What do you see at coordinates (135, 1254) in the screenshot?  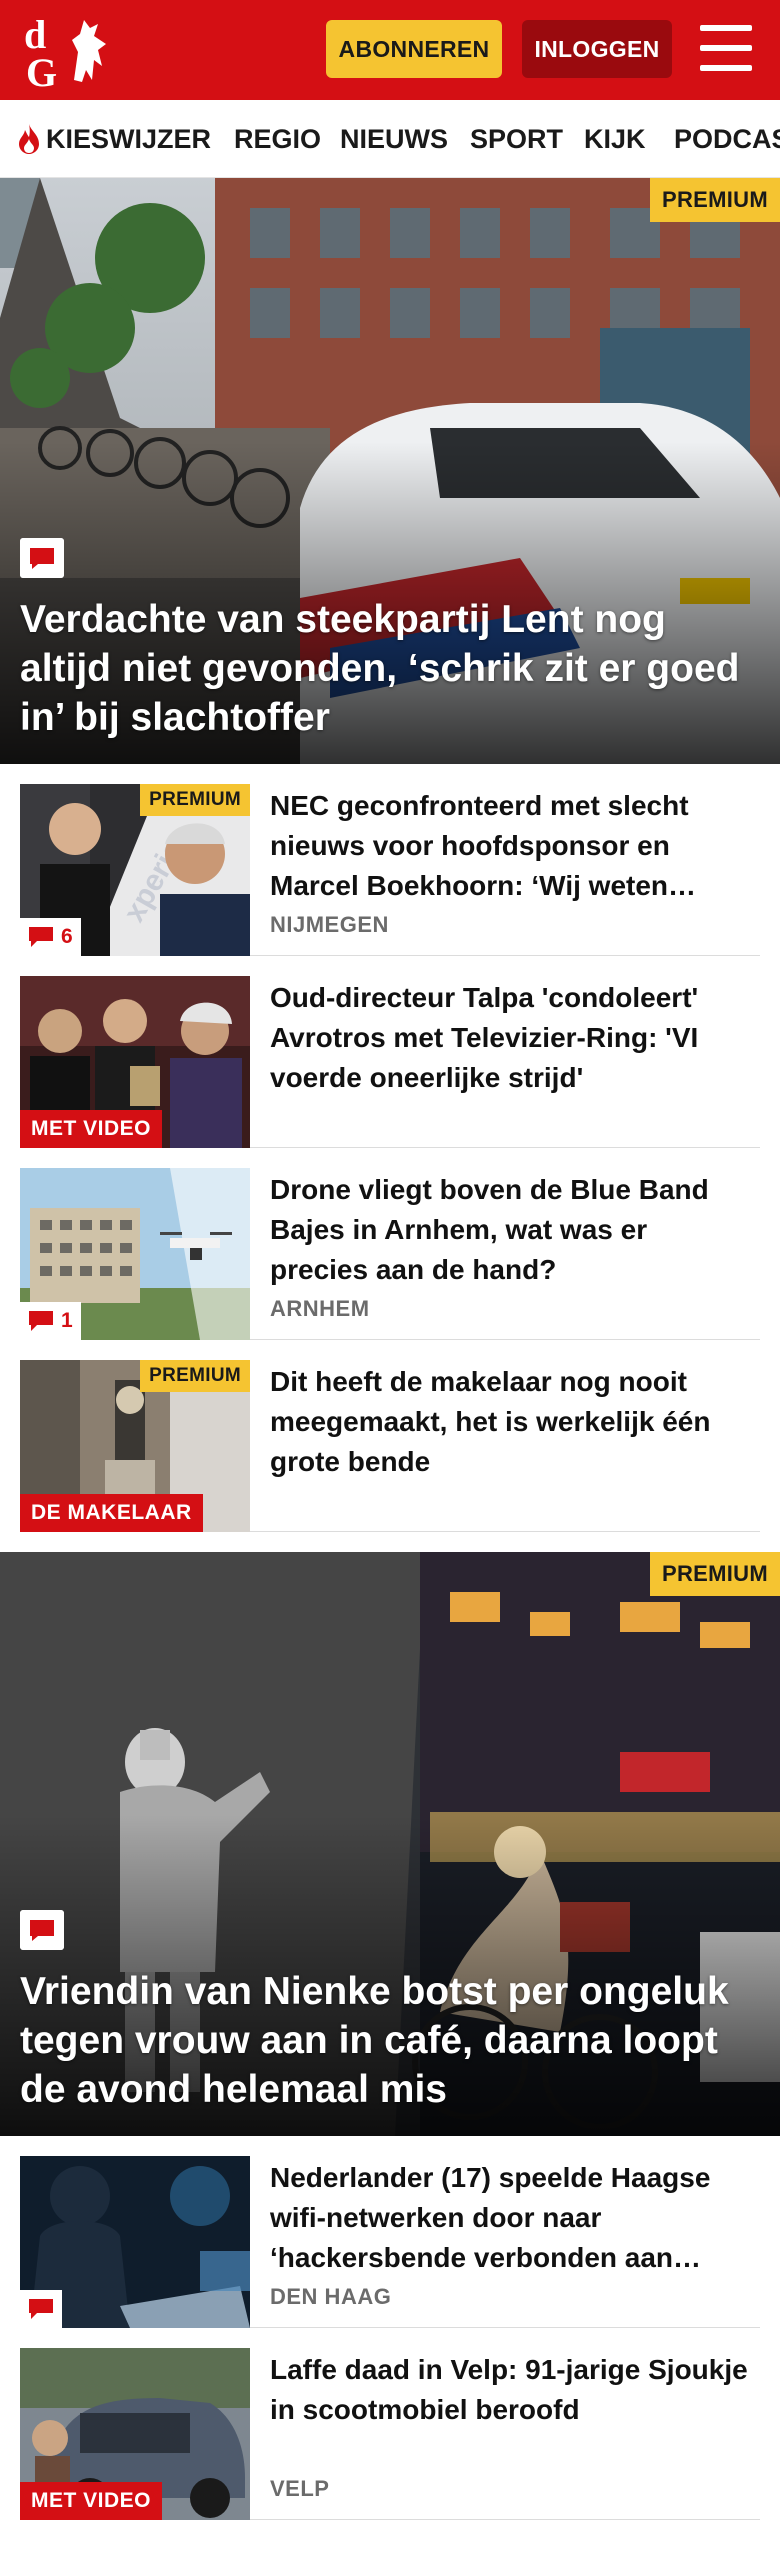 I see `article-thumbnail: 1` at bounding box center [135, 1254].